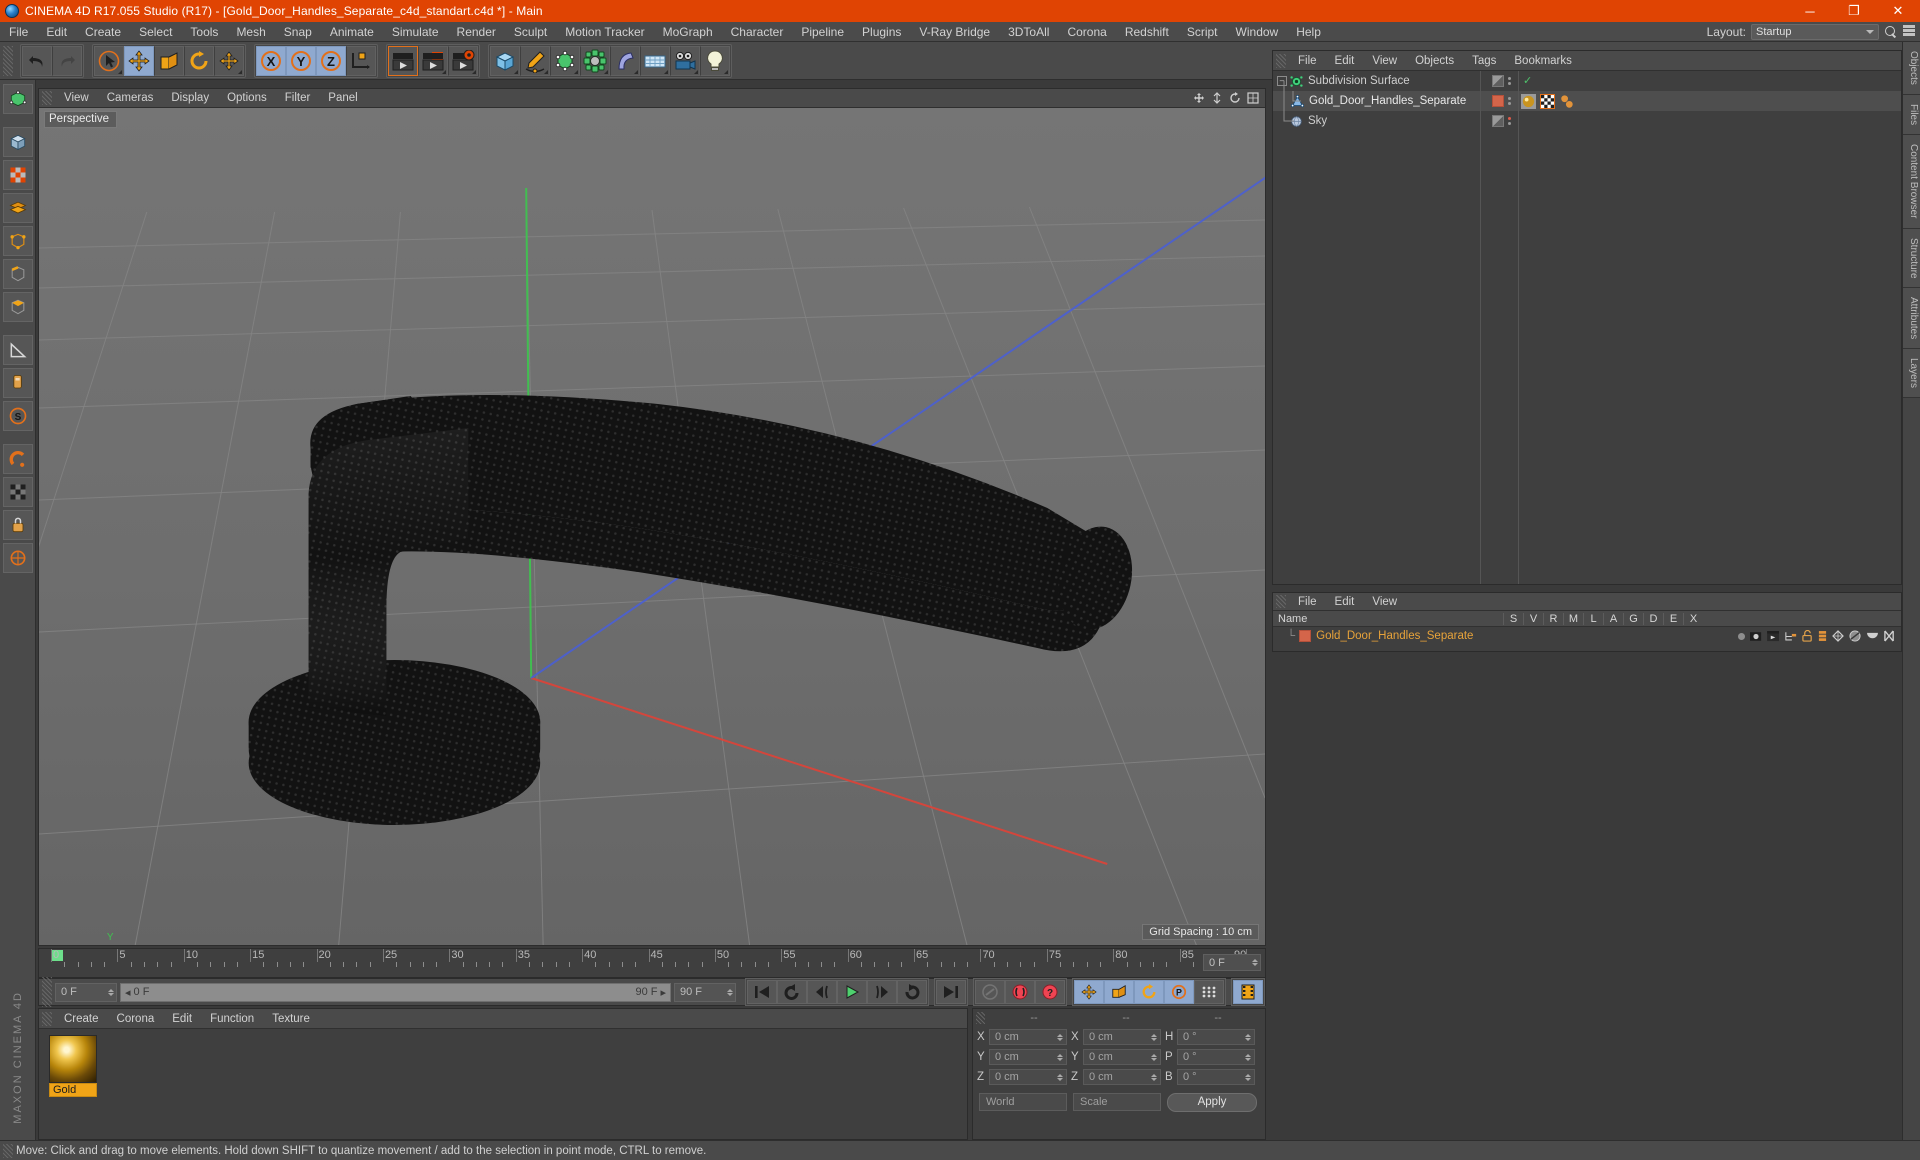 Image resolution: width=1920 pixels, height=1160 pixels. What do you see at coordinates (1911, 258) in the screenshot?
I see `right-tab-structure: Structure` at bounding box center [1911, 258].